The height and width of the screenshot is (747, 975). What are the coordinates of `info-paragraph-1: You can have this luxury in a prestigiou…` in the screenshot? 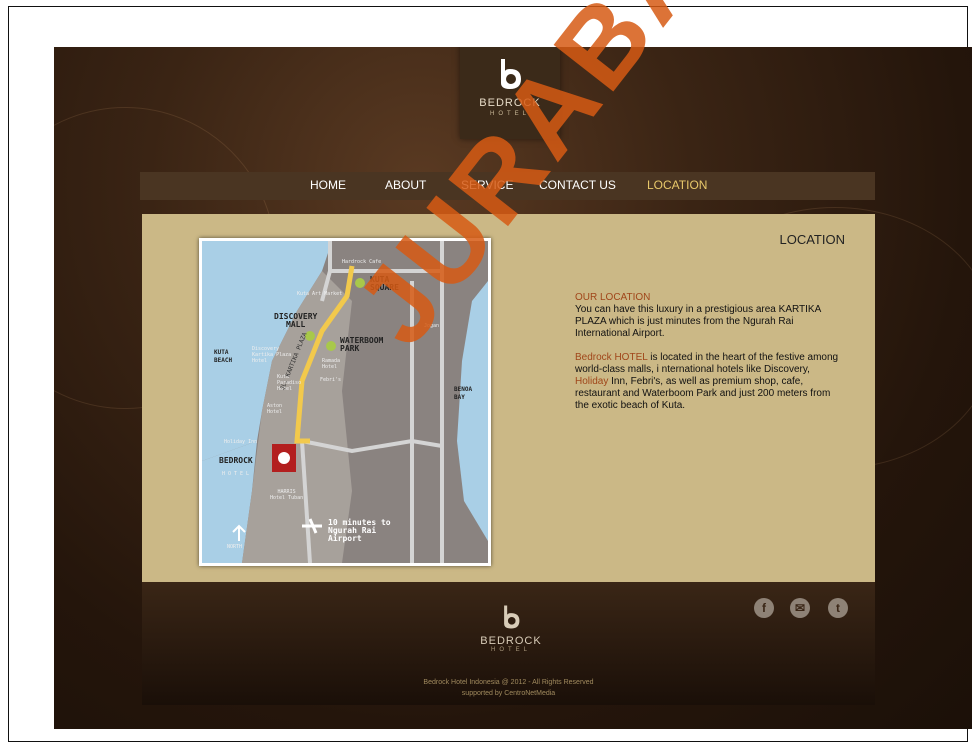 It's located at (698, 321).